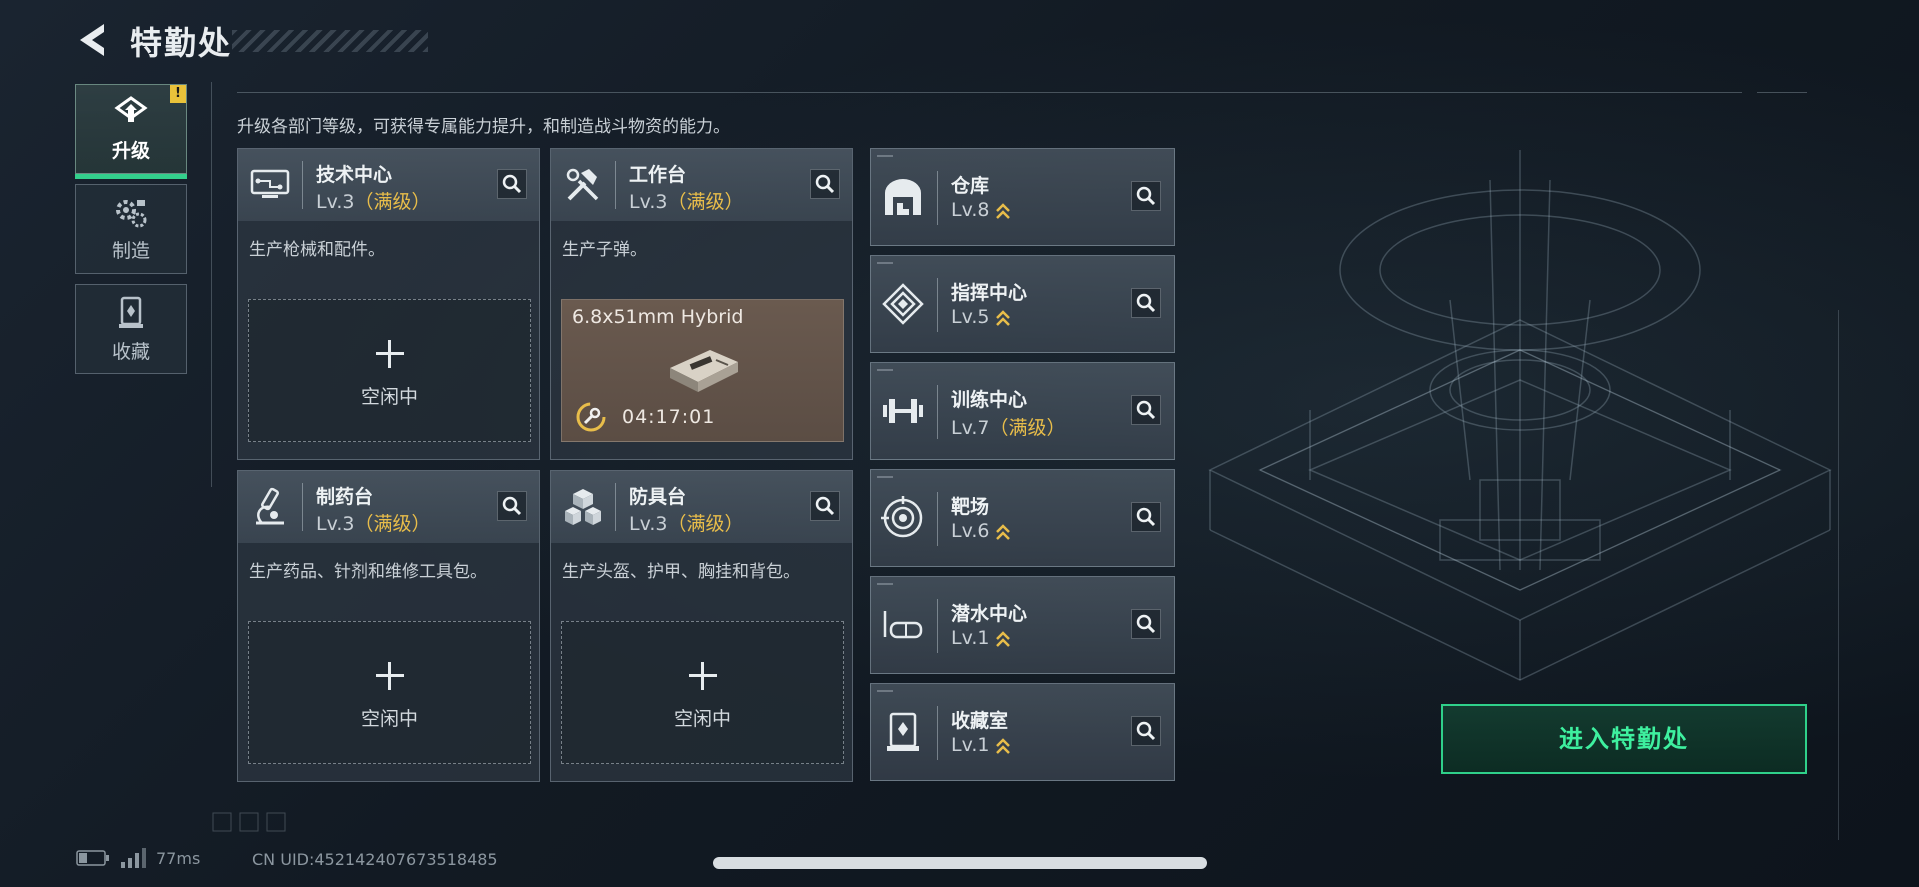 Image resolution: width=1919 pixels, height=887 pixels. I want to click on pharmacy-icon, so click(270, 506).